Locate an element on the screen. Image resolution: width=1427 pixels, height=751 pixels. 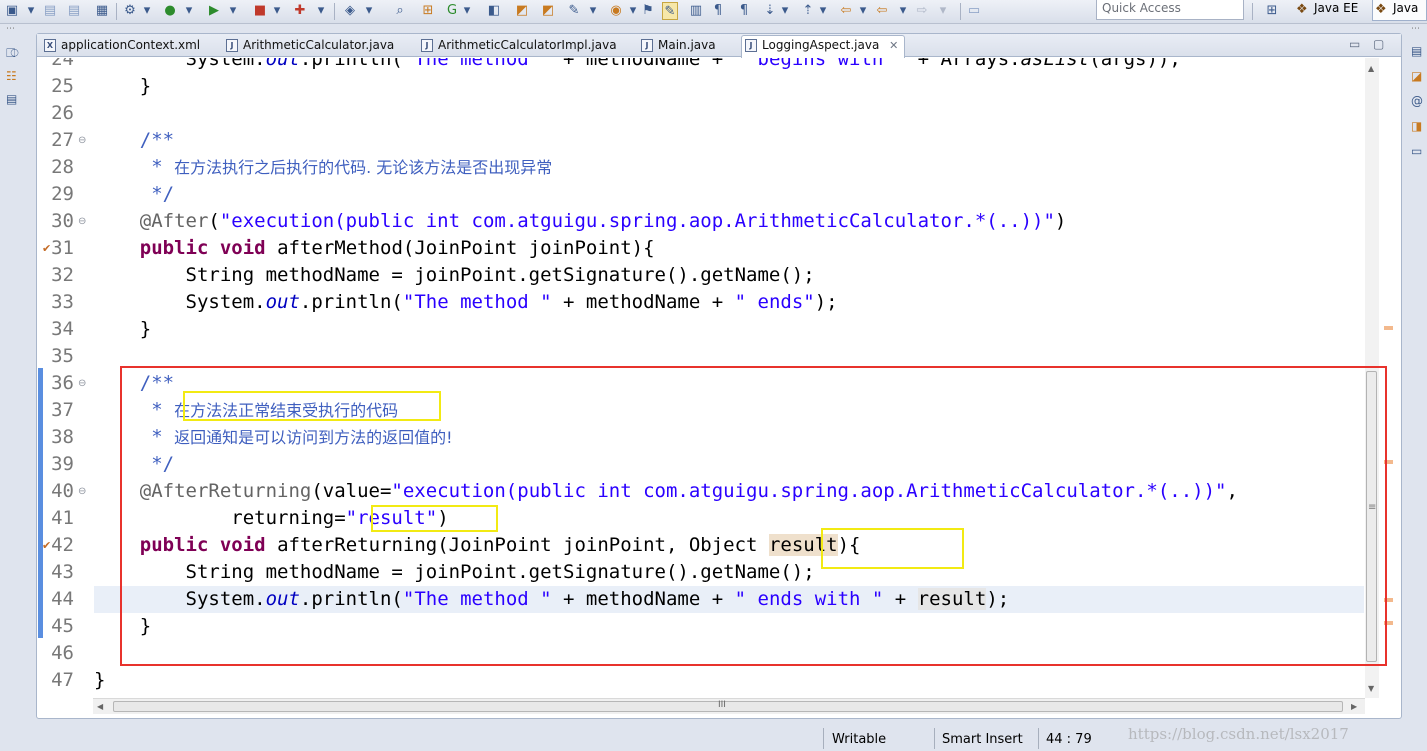
scroll-right-icon: ▶ is located at coordinates (1354, 706).